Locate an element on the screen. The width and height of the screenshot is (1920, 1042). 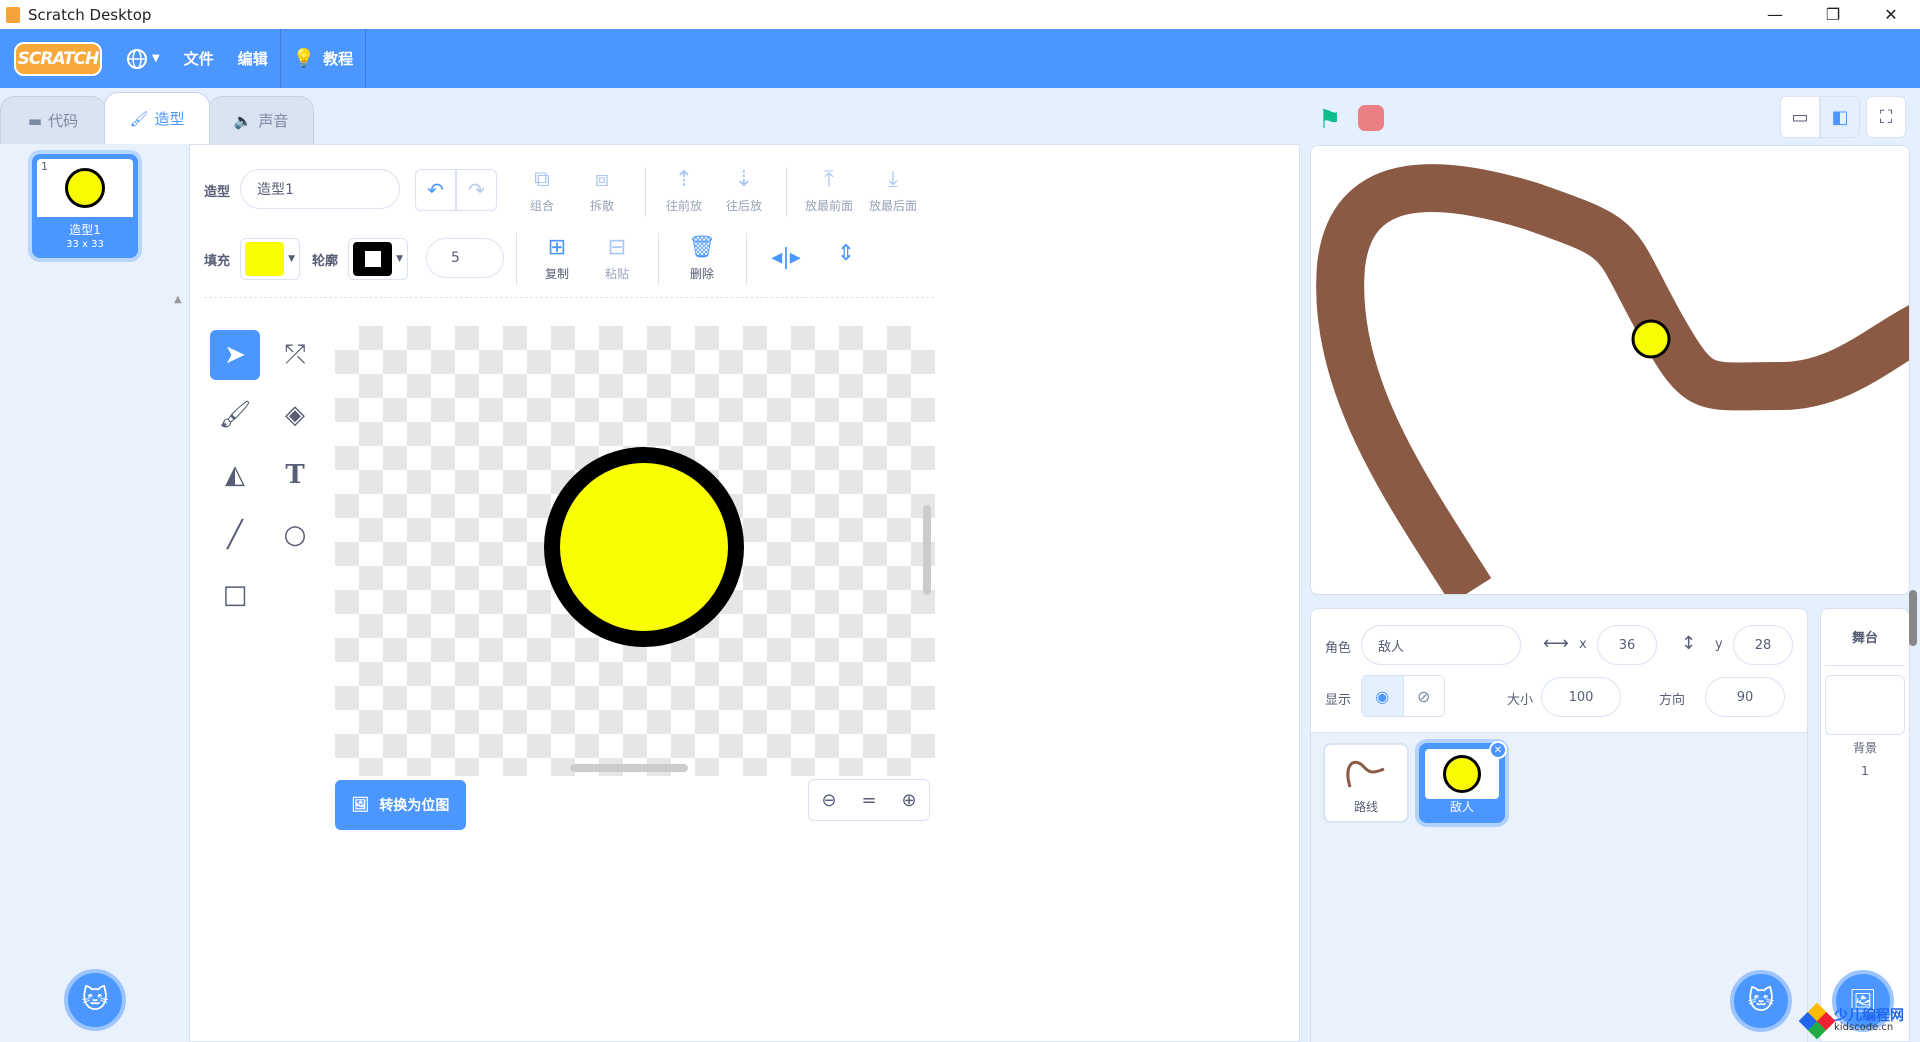
outline-swatch is located at coordinates (373, 259).